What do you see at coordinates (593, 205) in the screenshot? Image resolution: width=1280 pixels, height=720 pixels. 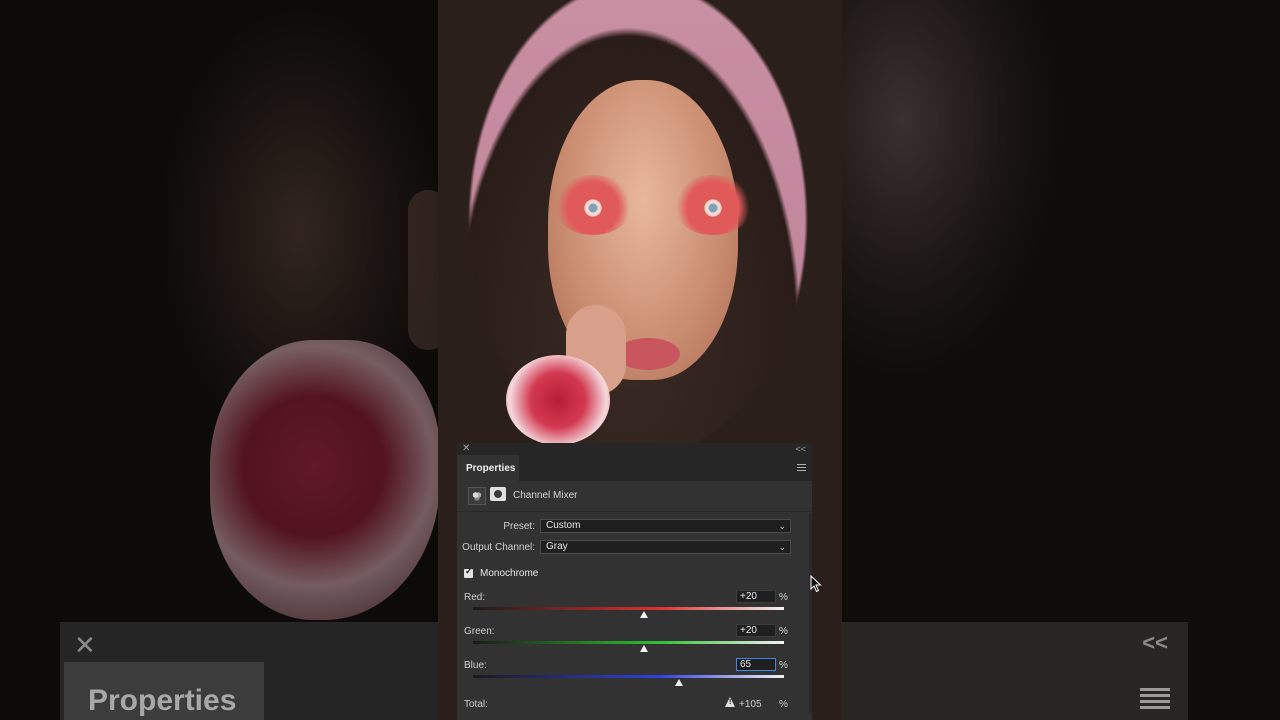 I see `left-eye` at bounding box center [593, 205].